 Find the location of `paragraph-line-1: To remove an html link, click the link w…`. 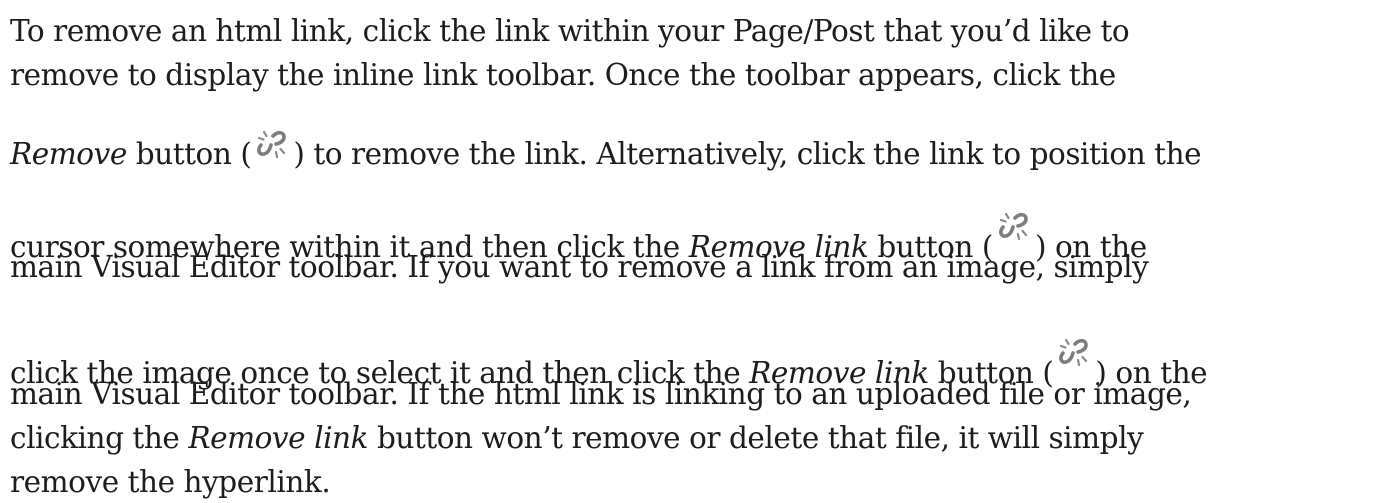

paragraph-line-1: To remove an html link, click the link w… is located at coordinates (570, 31).